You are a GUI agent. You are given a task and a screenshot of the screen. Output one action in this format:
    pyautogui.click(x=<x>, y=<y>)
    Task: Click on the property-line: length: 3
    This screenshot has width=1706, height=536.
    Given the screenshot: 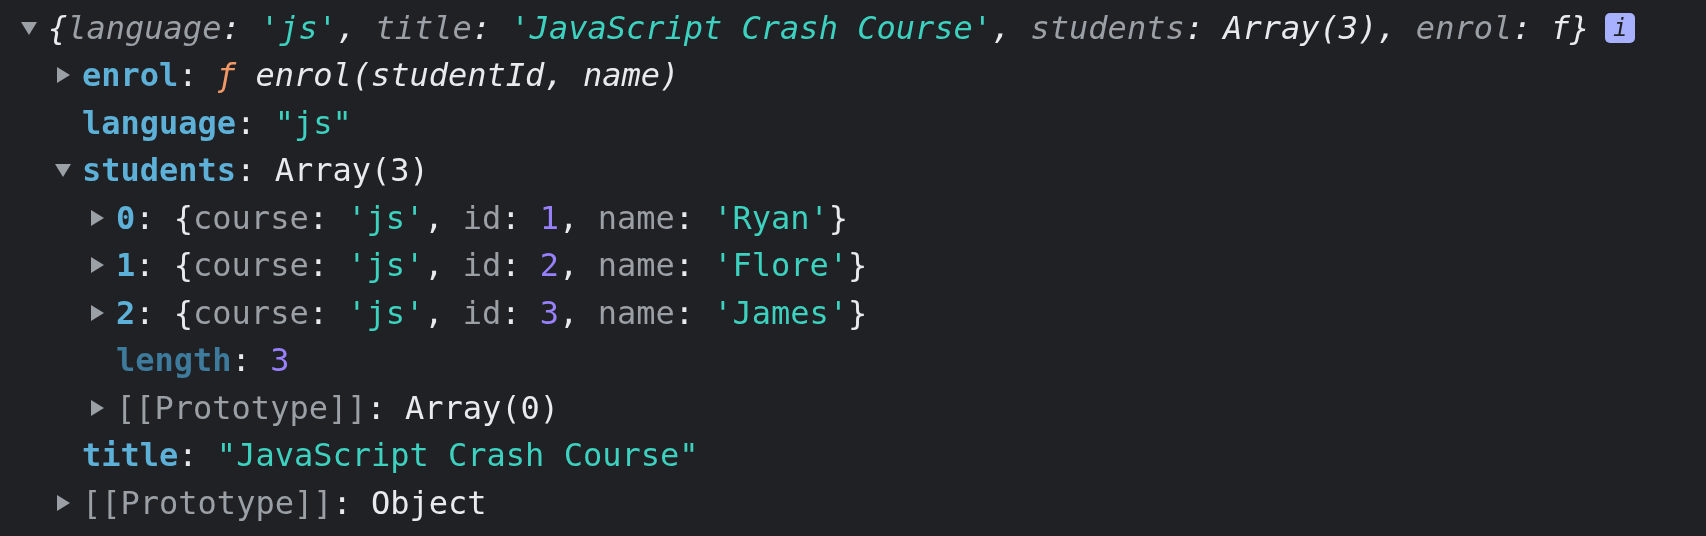 What is the action you would take?
    pyautogui.click(x=203, y=360)
    